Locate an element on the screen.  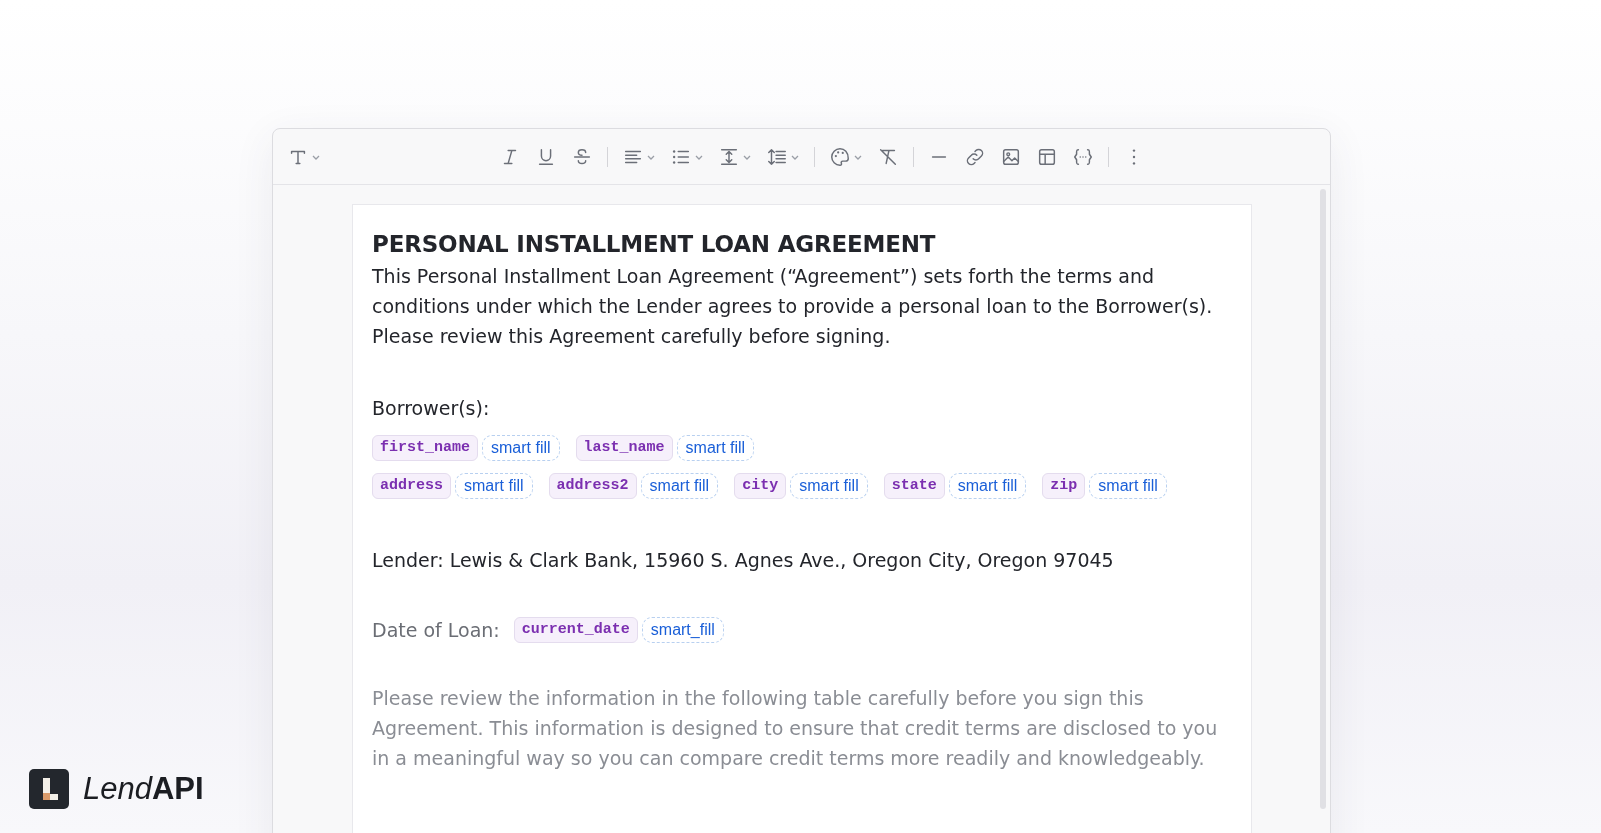
logo-text: LendAPI is located at coordinates (143, 789).